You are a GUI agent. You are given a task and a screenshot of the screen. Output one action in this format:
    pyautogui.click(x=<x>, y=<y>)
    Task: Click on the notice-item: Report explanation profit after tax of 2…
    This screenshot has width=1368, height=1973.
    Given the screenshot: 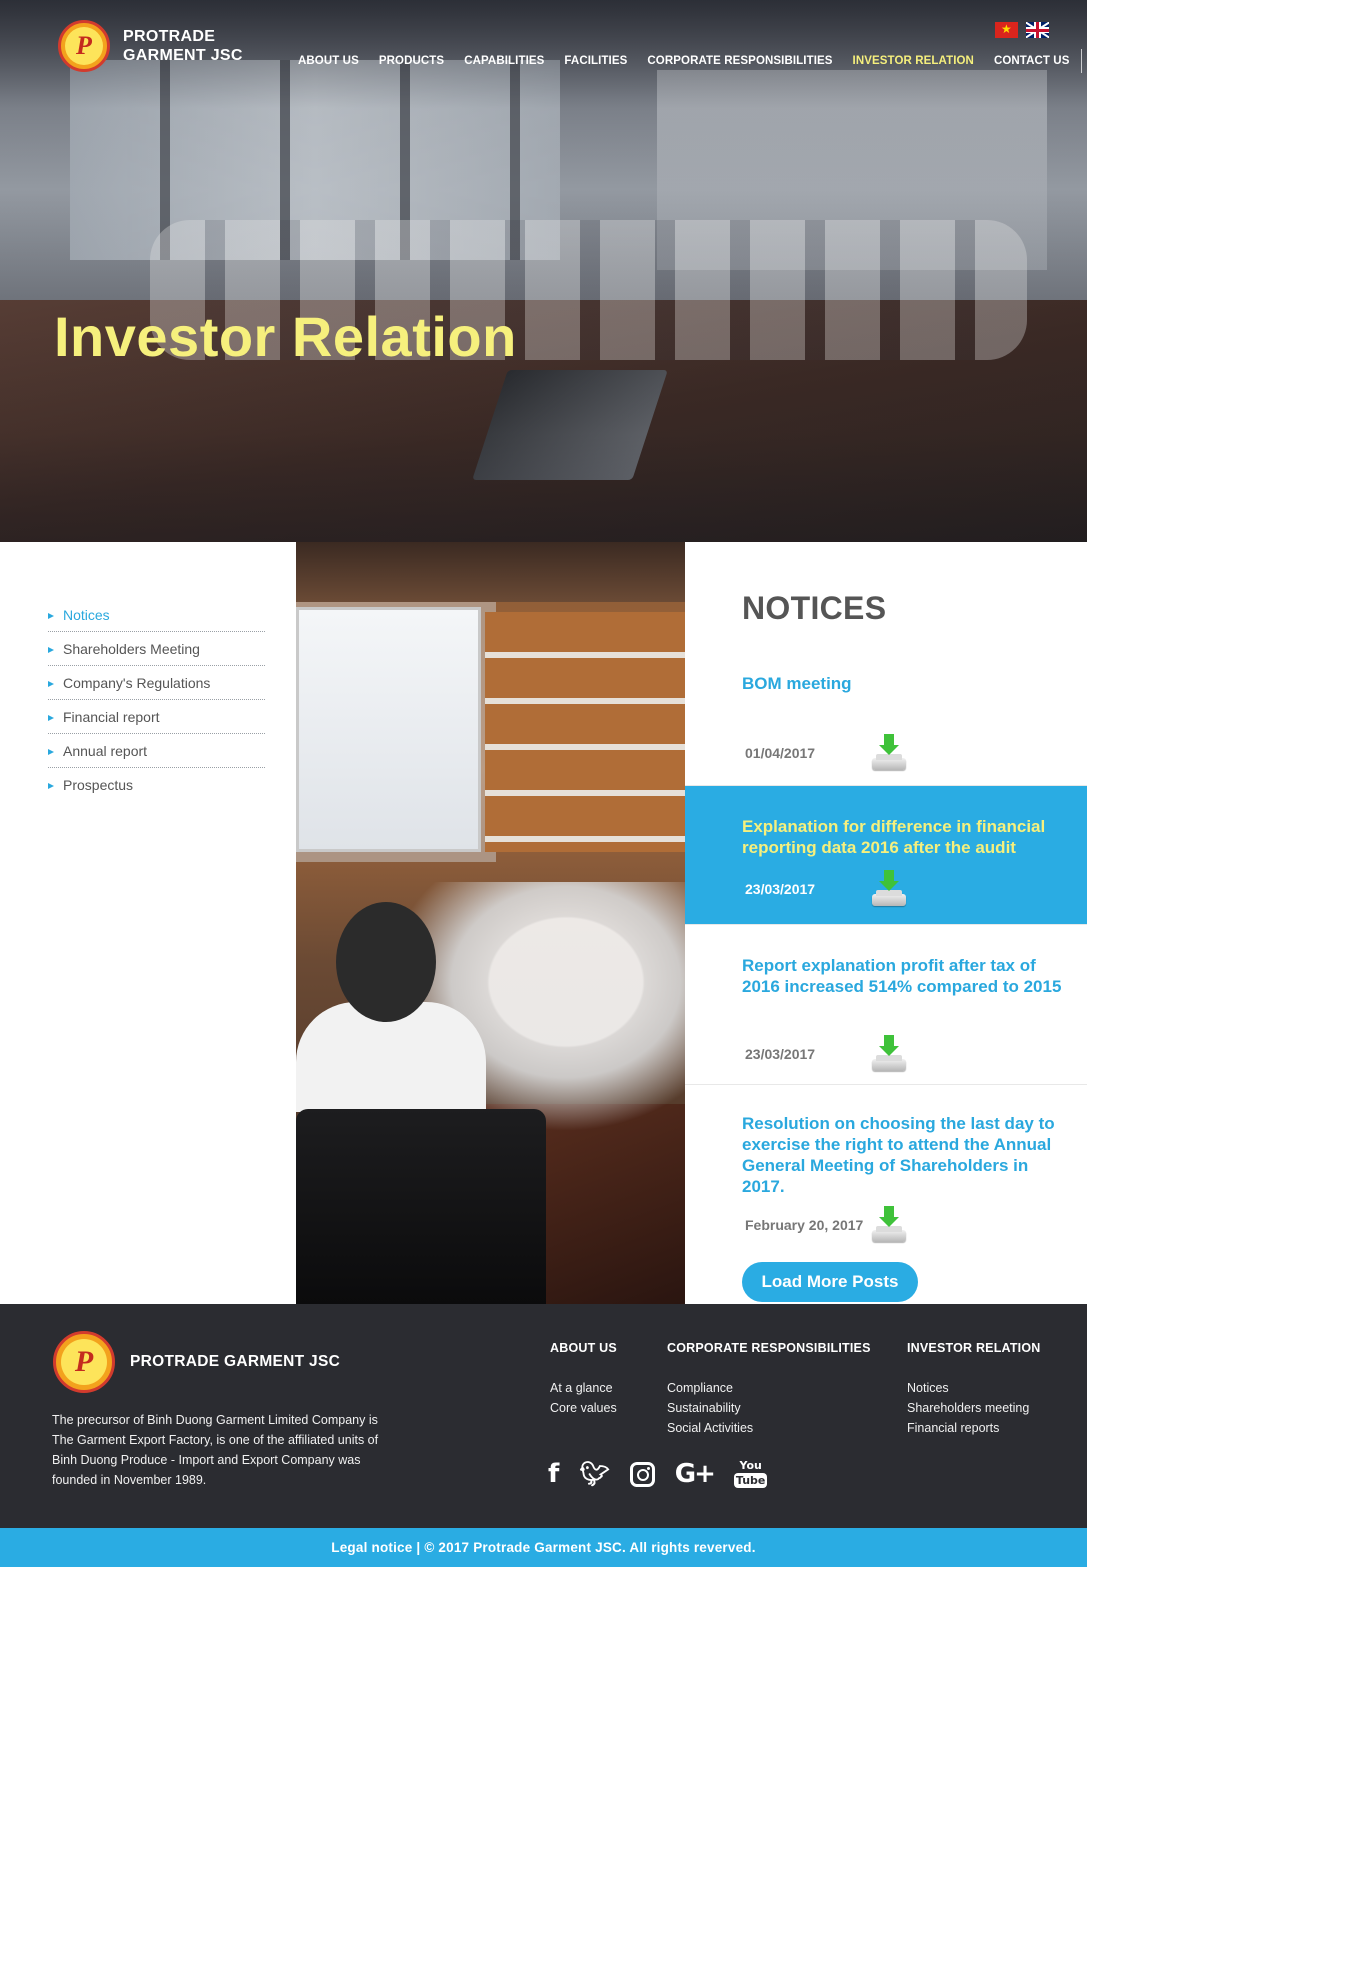 What is the action you would take?
    pyautogui.click(x=886, y=1005)
    